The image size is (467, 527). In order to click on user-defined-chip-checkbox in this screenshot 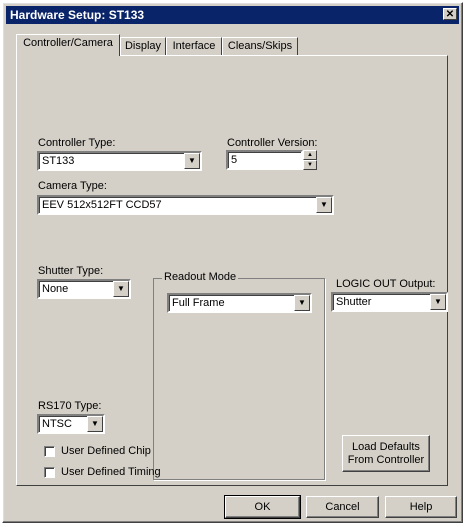, I will do `click(49, 451)`.